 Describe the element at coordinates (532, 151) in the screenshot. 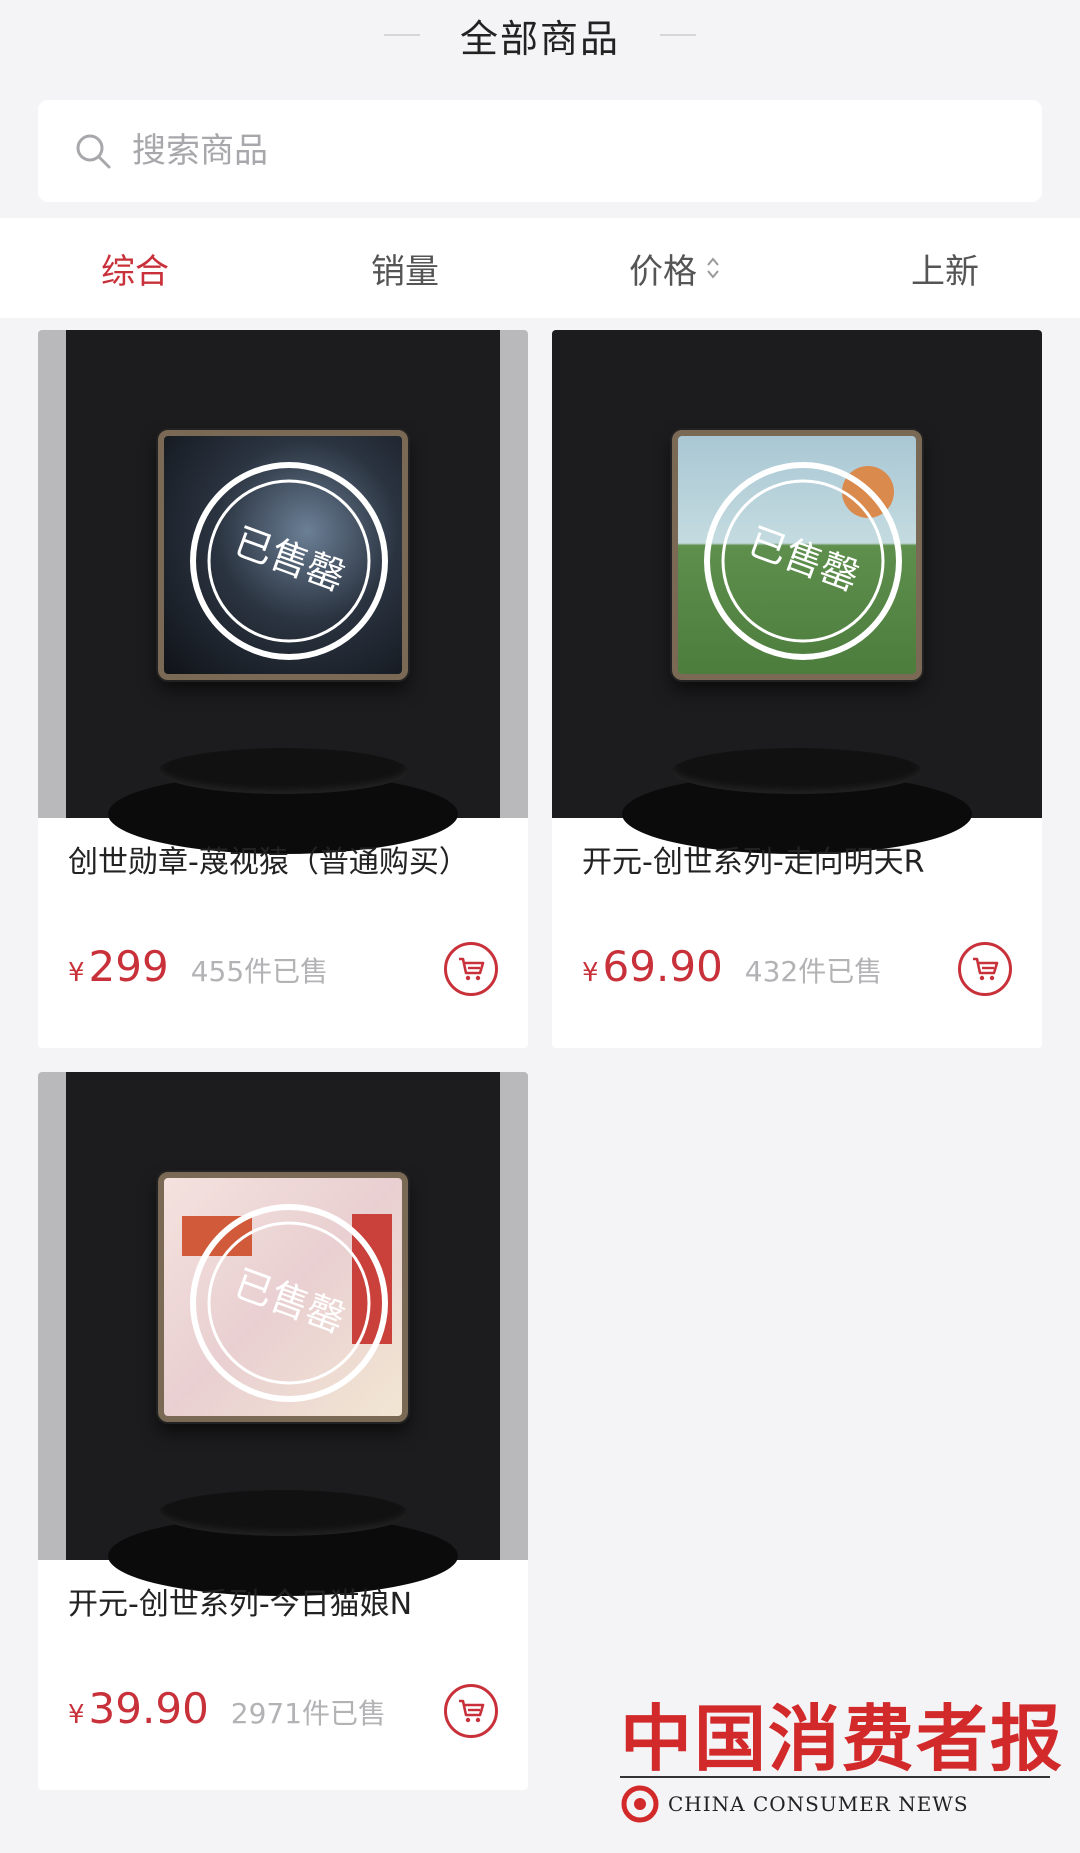

I see `search-input` at that location.